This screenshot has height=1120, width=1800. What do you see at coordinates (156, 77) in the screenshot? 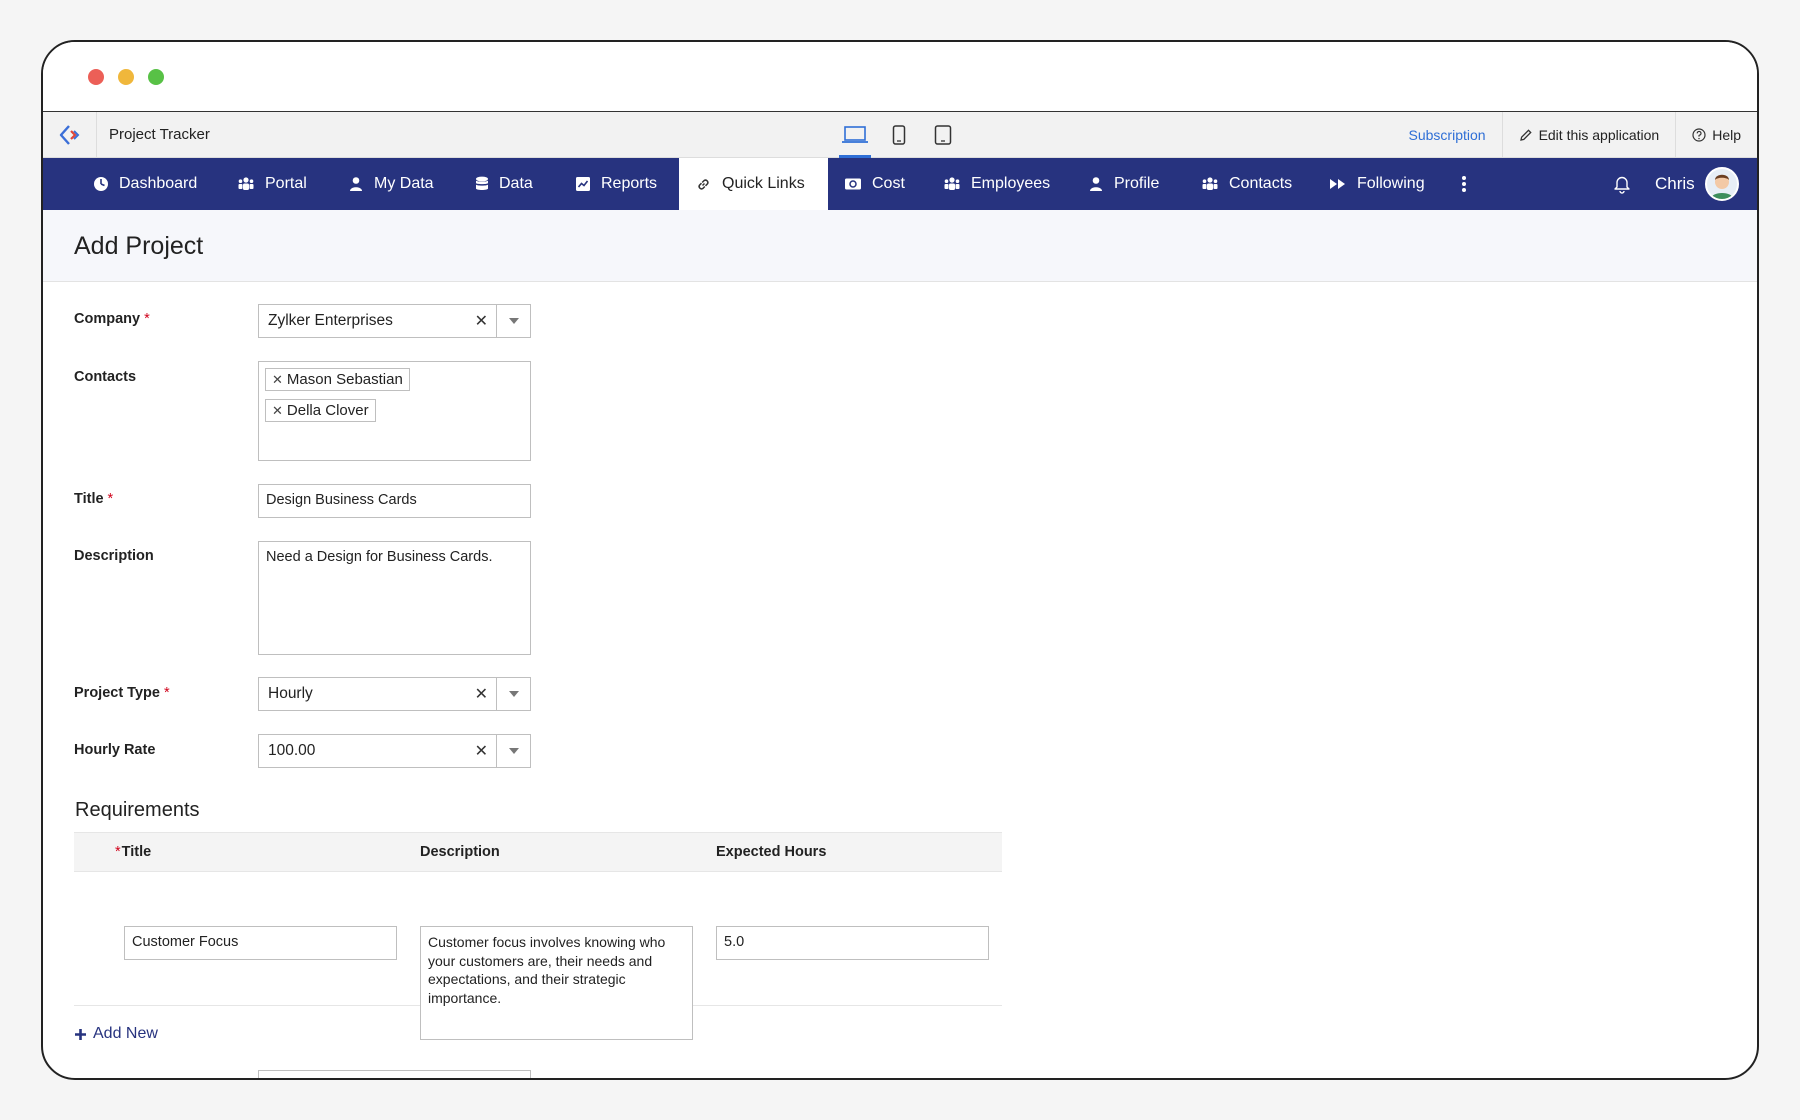
I see `maximize-window-button` at bounding box center [156, 77].